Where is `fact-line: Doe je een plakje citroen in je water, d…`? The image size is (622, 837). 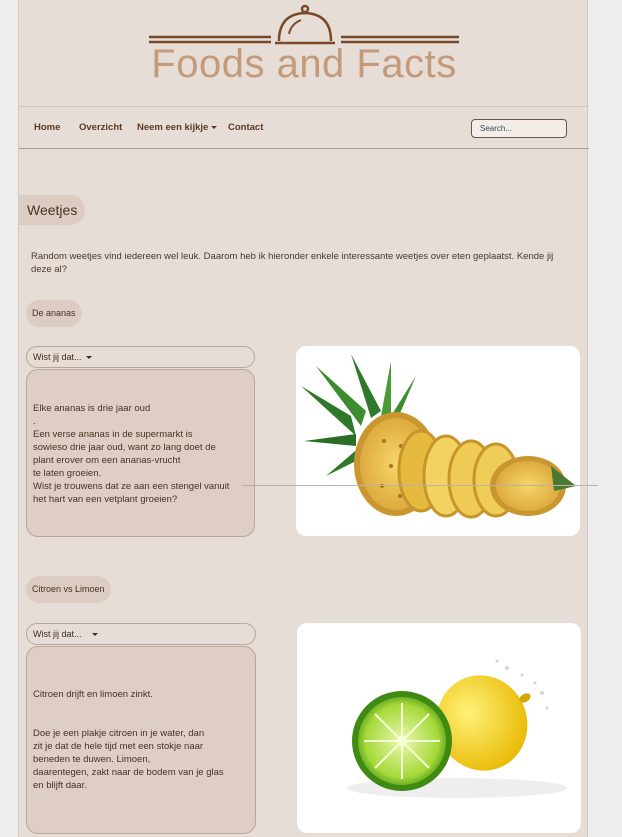
fact-line: Doe je een plakje citroen in je water, d… is located at coordinates (119, 733).